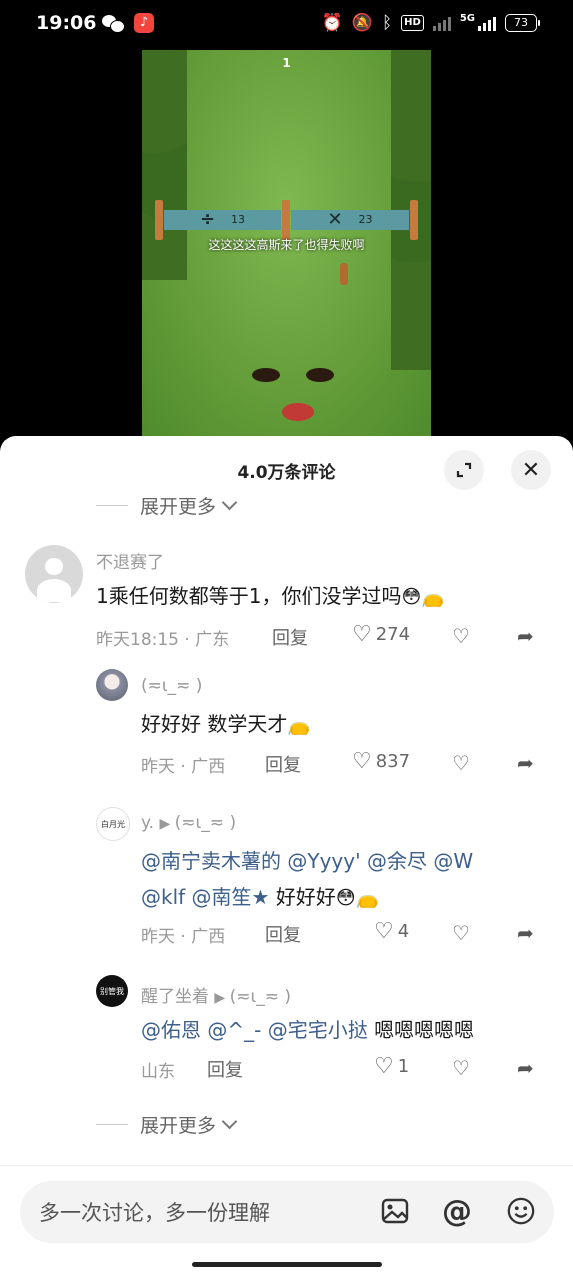 This screenshot has width=573, height=1281. Describe the element at coordinates (350, 220) in the screenshot. I see `gate-right: ✕ 23` at that location.